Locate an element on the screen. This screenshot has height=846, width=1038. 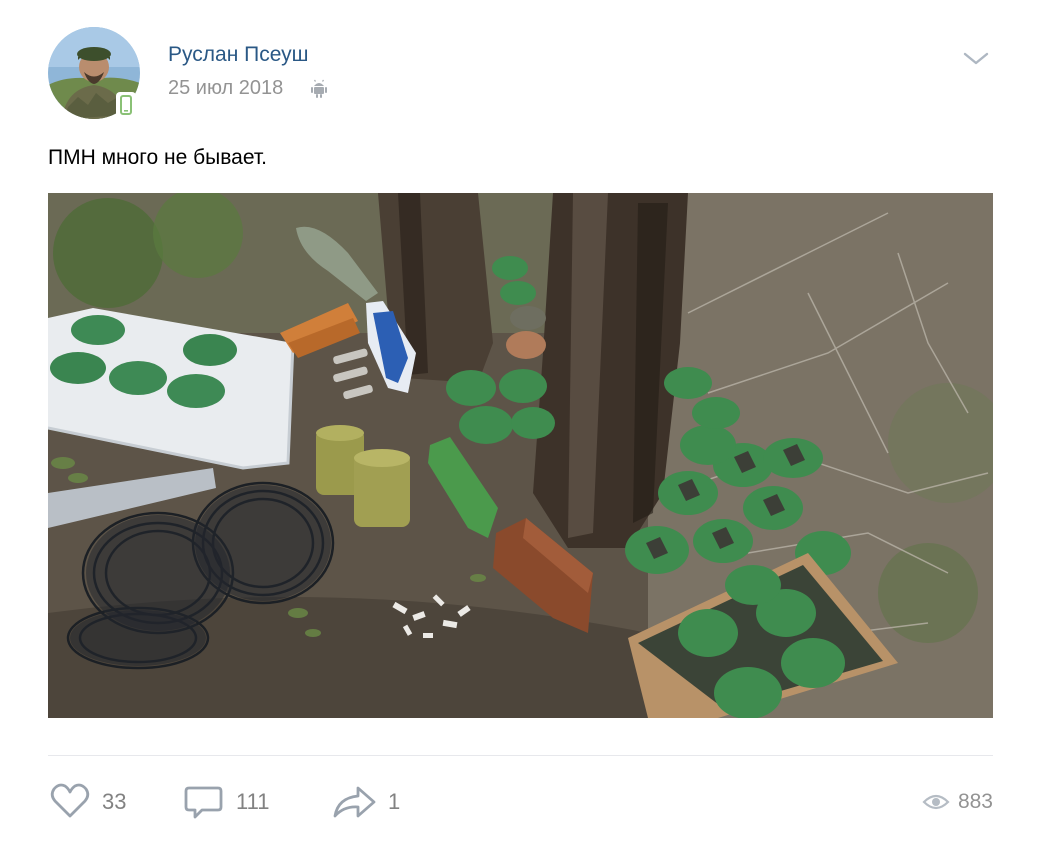
android-icon is located at coordinates (319, 88).